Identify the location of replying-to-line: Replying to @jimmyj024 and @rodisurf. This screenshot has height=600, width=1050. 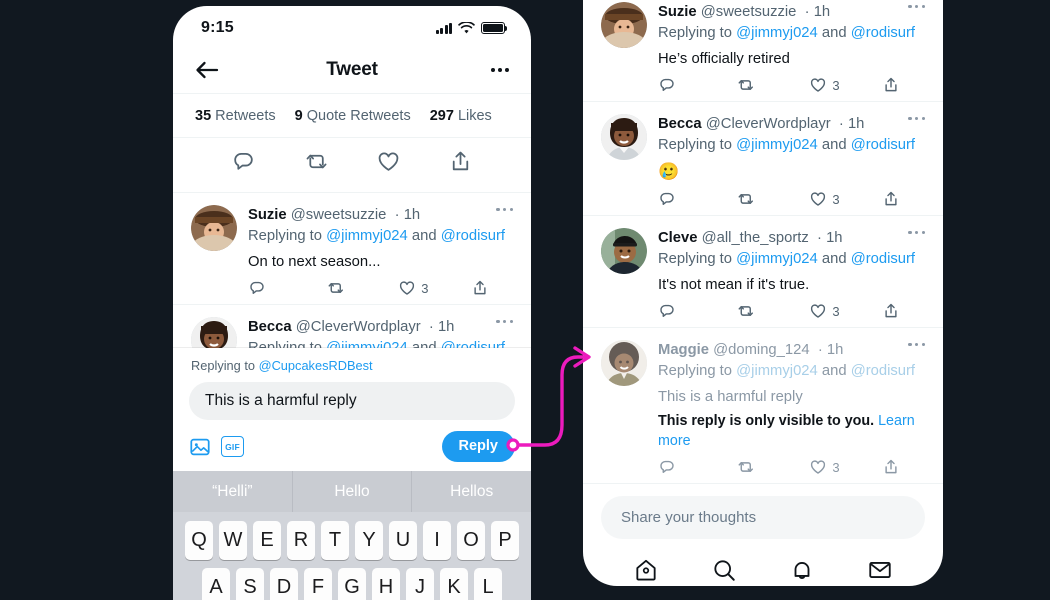
(791, 33).